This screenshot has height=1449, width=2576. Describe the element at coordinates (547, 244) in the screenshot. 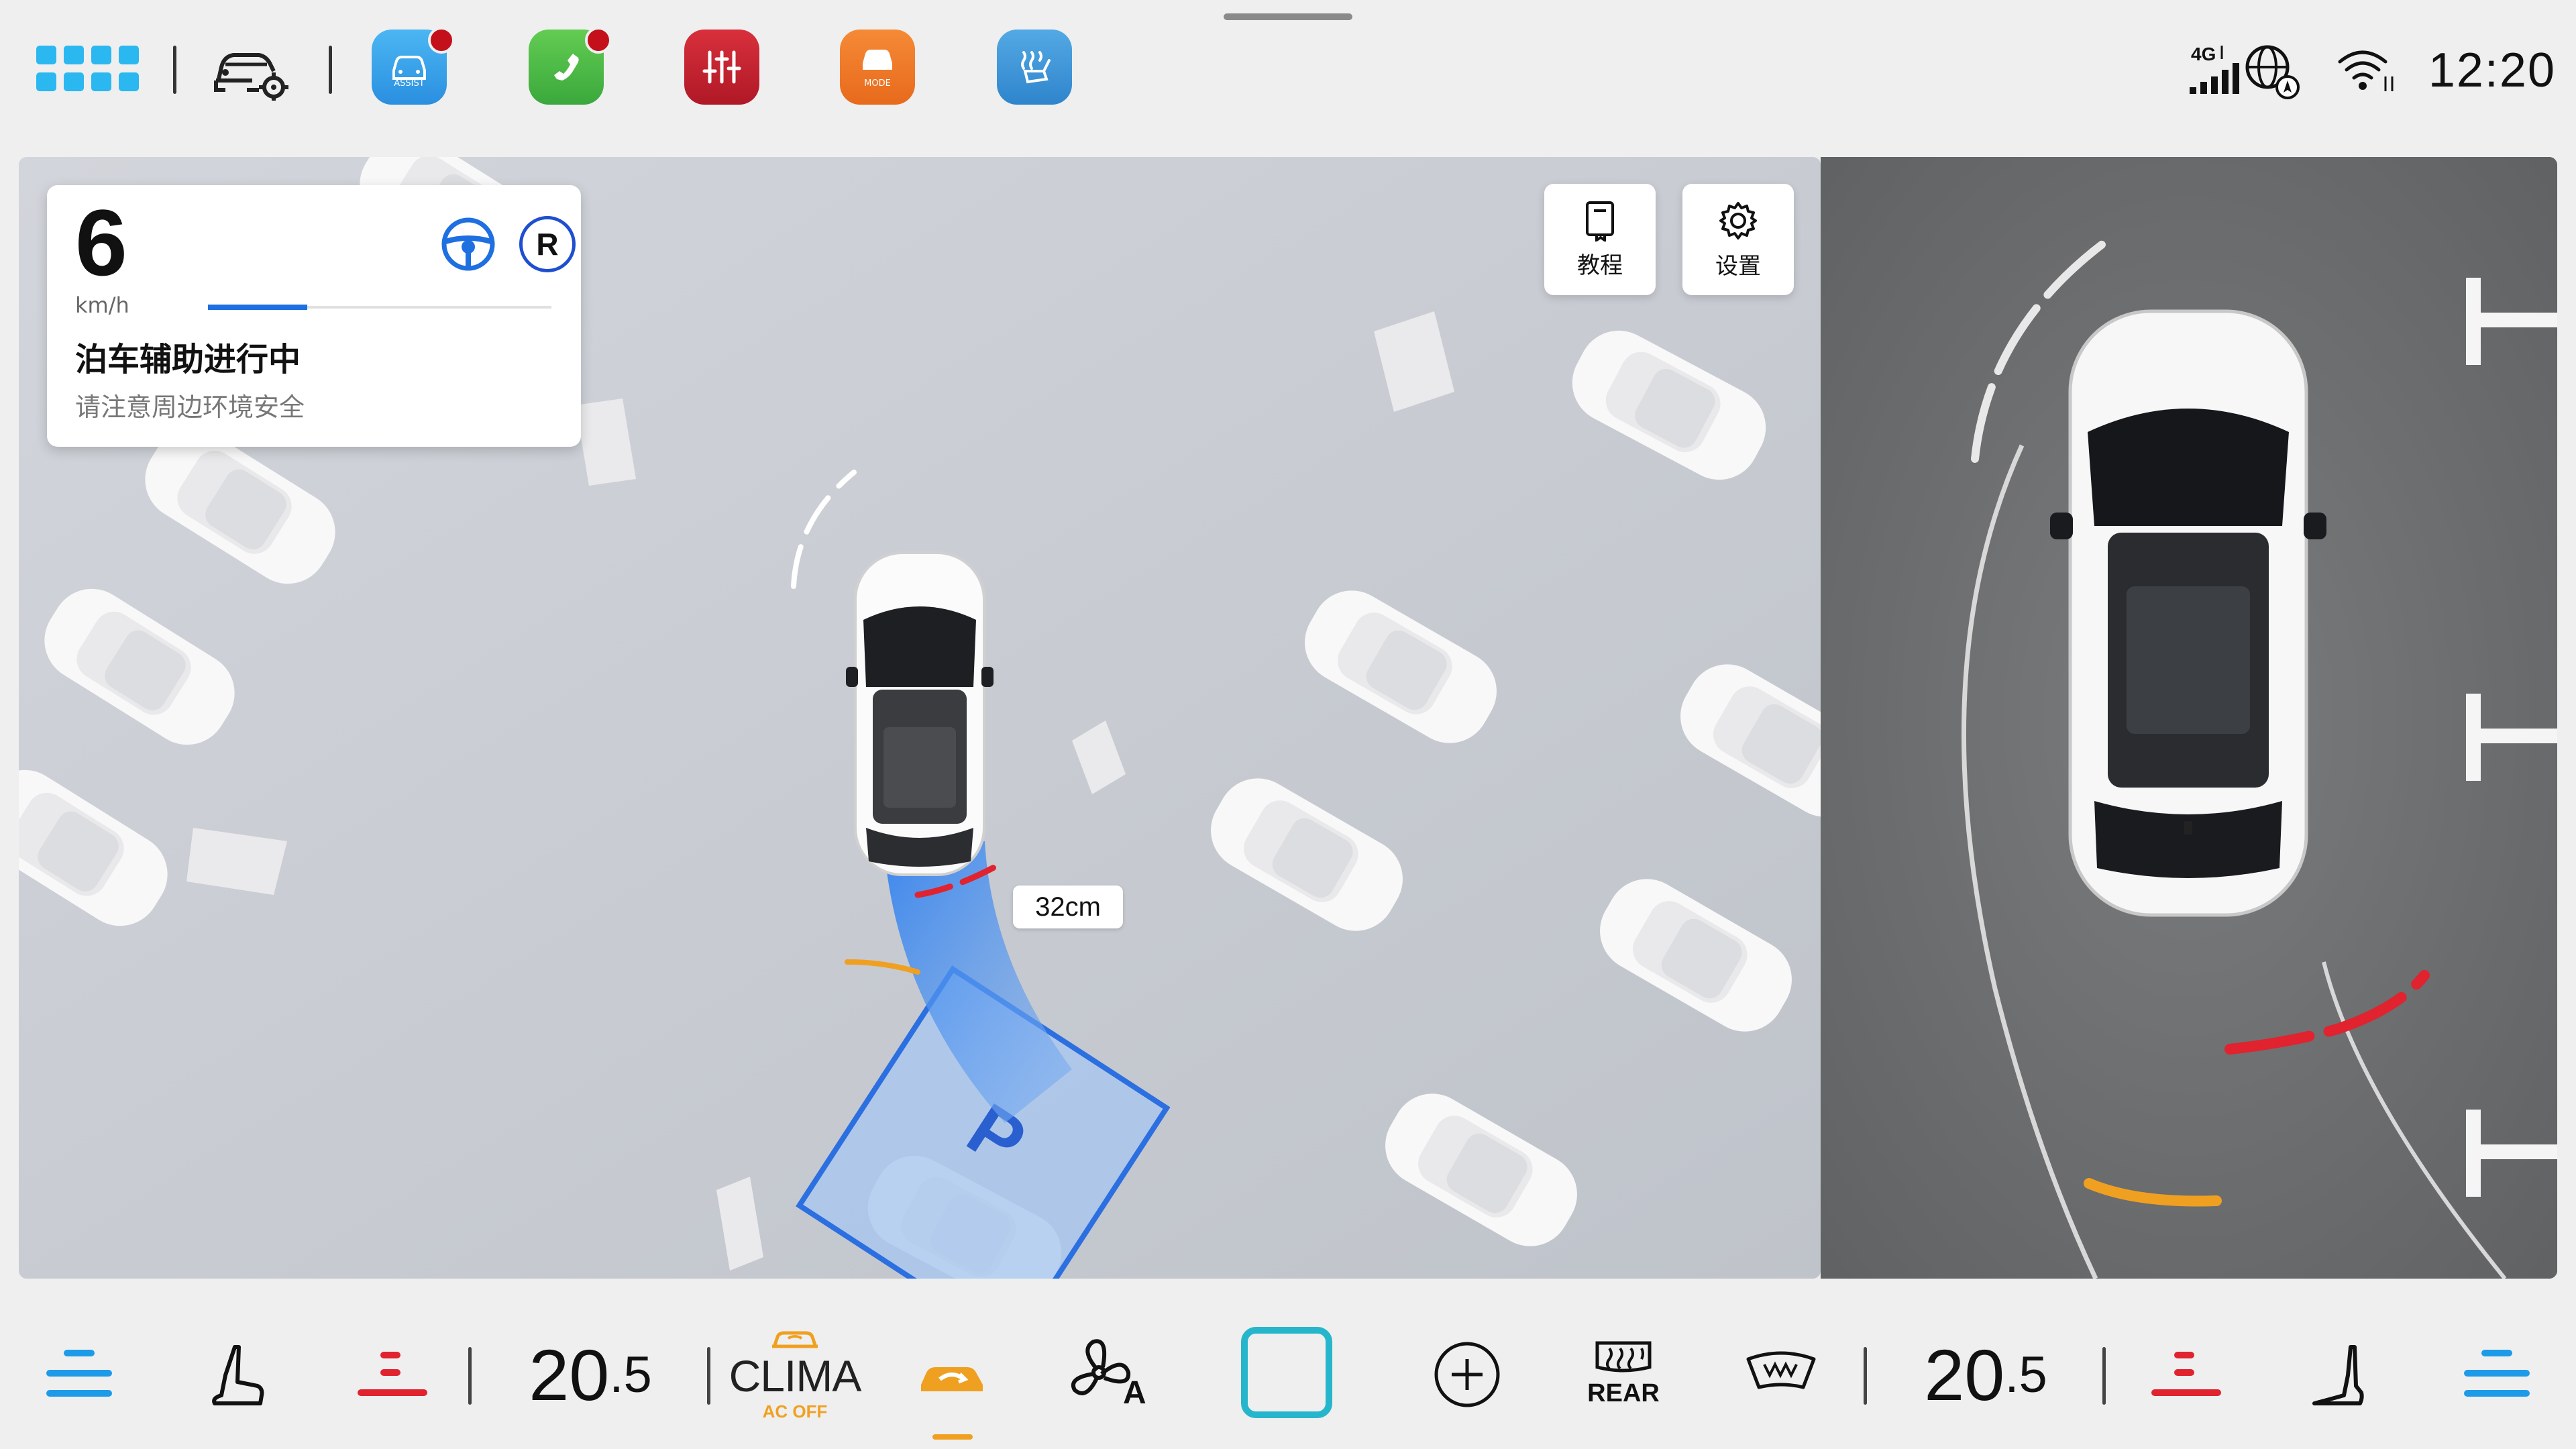

I see `gear-indicator: R` at that location.